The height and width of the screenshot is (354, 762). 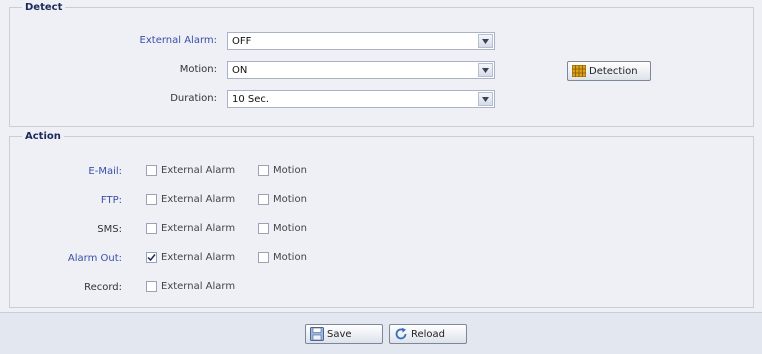 What do you see at coordinates (579, 71) in the screenshot?
I see `grid-icon` at bounding box center [579, 71].